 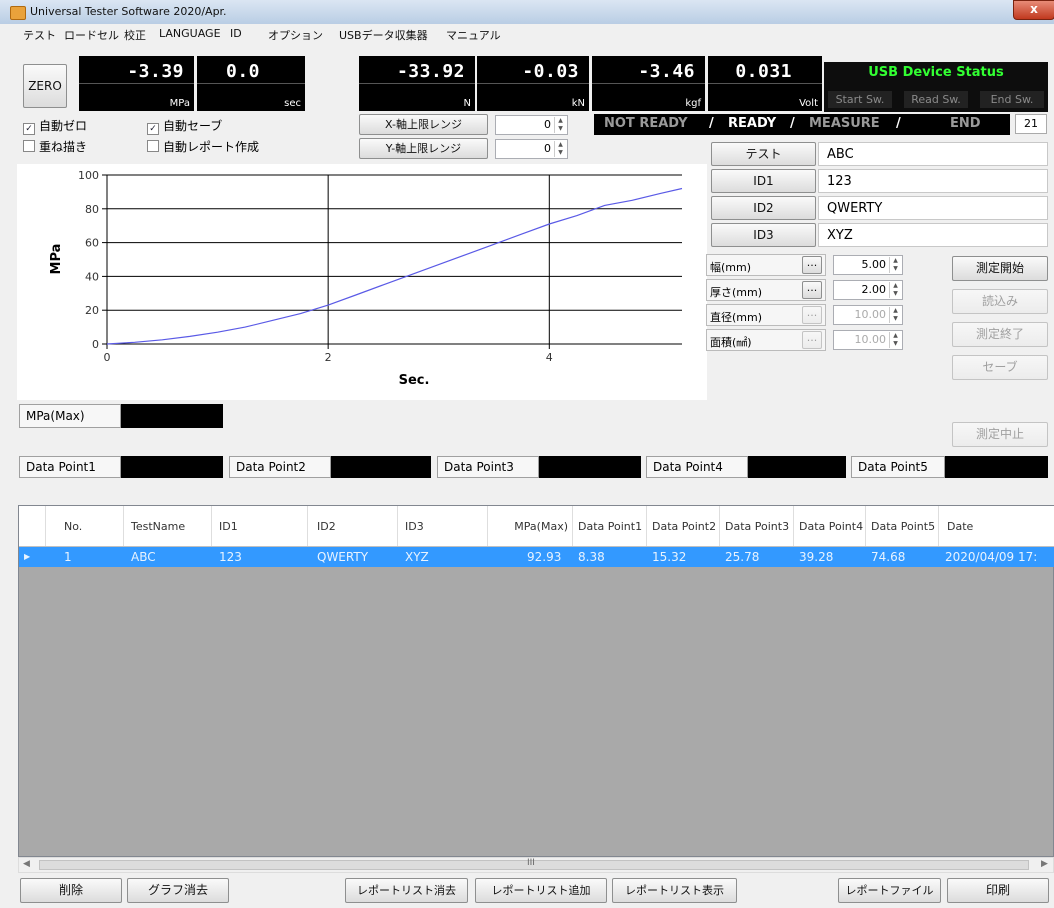 I want to click on col-testname: TestName, so click(x=168, y=526).